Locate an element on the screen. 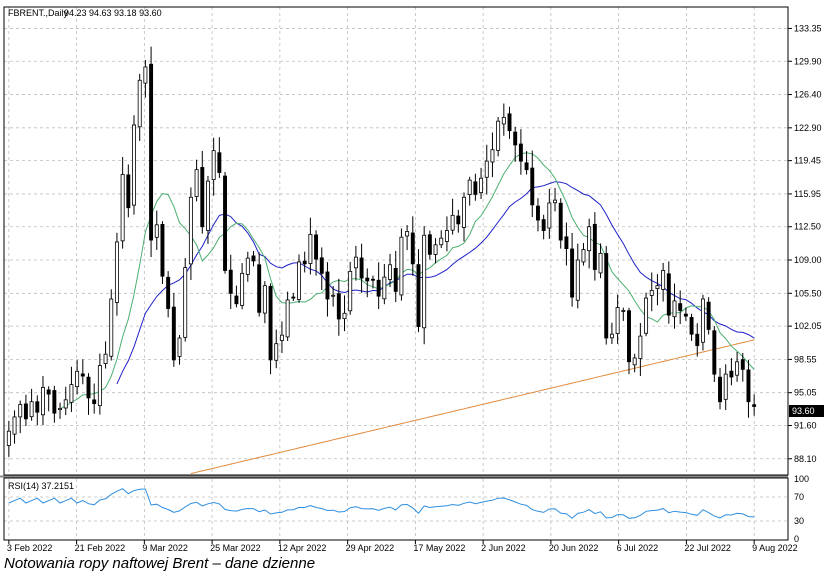 The height and width of the screenshot is (581, 830). price-tick-label: 129.90 is located at coordinates (808, 61).